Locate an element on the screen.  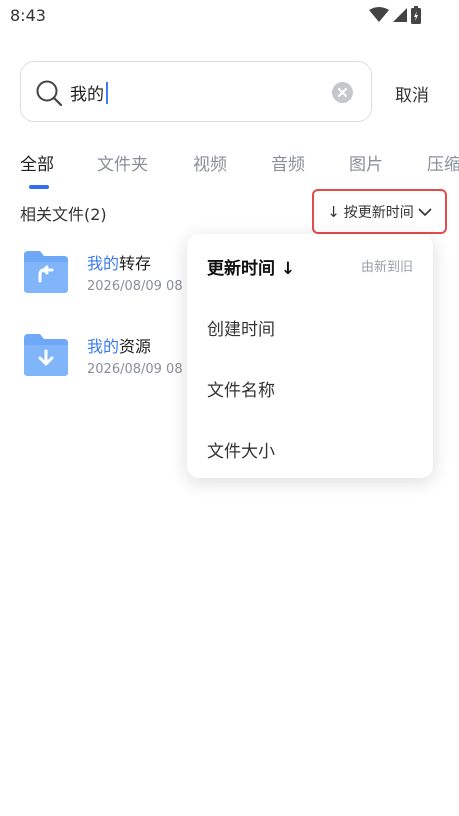
sort-button-label: 按更新时间 is located at coordinates (378, 212).